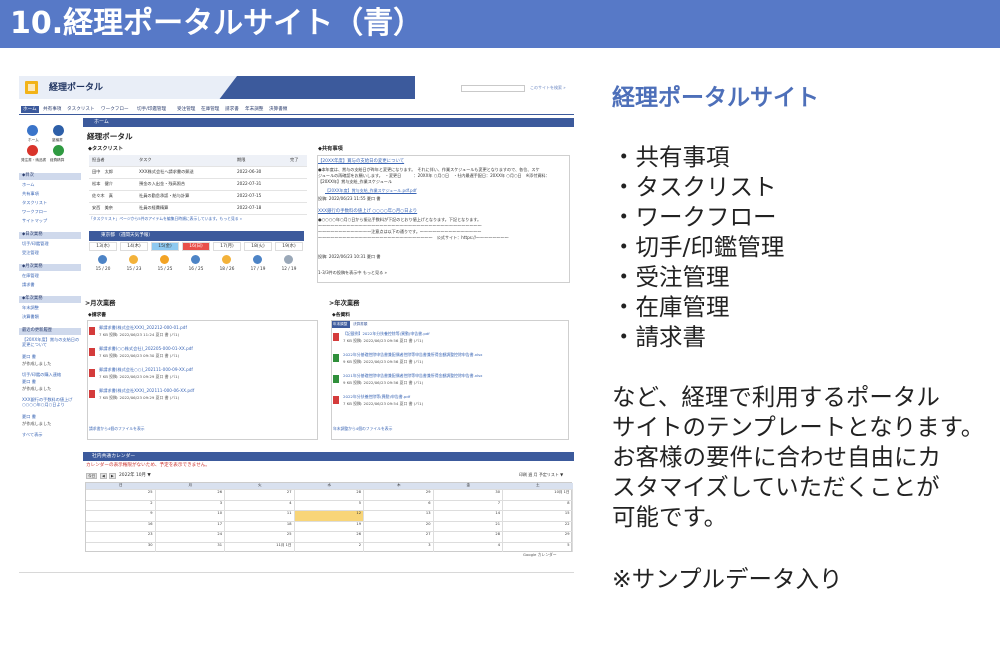 This screenshot has width=1000, height=654. What do you see at coordinates (190, 546) in the screenshot?
I see `calendar-day: 31` at bounding box center [190, 546].